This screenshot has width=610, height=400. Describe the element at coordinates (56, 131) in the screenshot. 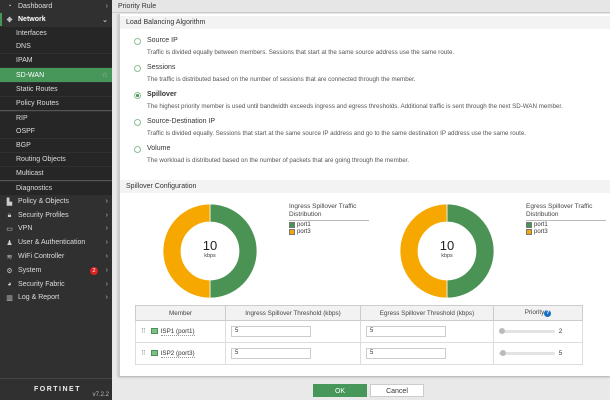

I see `nav-ospf: OSPF` at that location.